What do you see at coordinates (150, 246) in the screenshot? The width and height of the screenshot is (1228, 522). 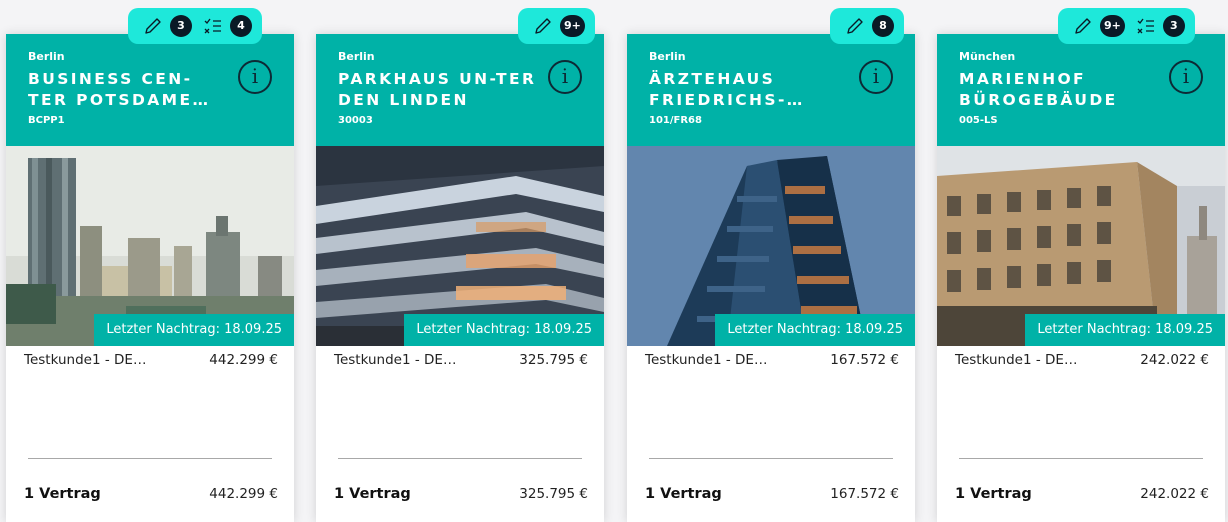 I see `skyline-photo: Letzter Nachtrag: 18.09.25` at bounding box center [150, 246].